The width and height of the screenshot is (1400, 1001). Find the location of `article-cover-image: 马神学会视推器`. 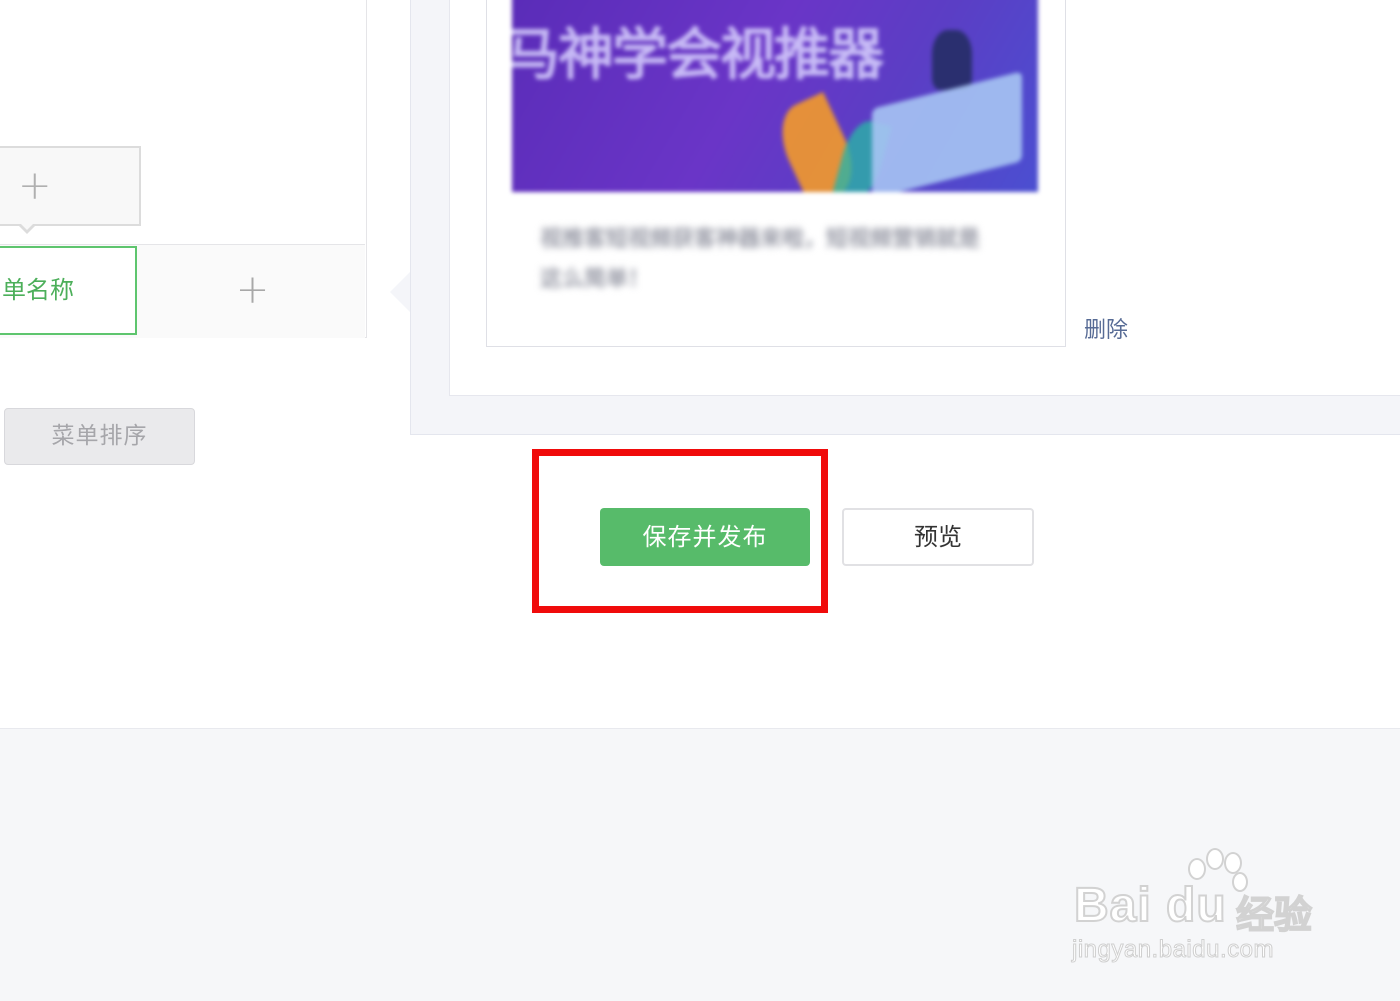

article-cover-image: 马神学会视推器 is located at coordinates (775, 96).